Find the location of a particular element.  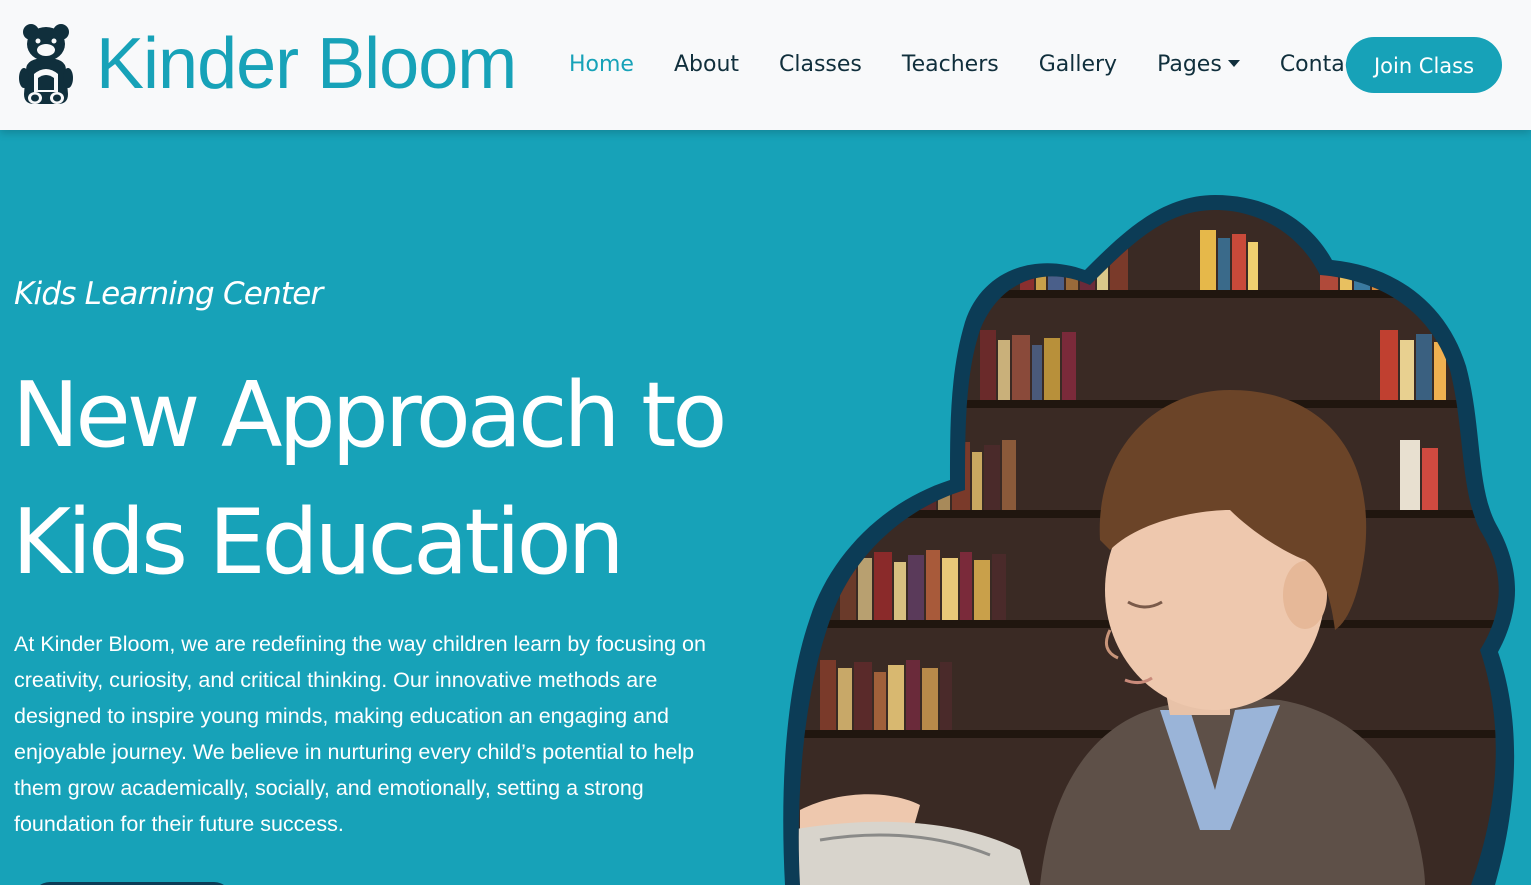

caret-down-icon is located at coordinates (1233, 63).